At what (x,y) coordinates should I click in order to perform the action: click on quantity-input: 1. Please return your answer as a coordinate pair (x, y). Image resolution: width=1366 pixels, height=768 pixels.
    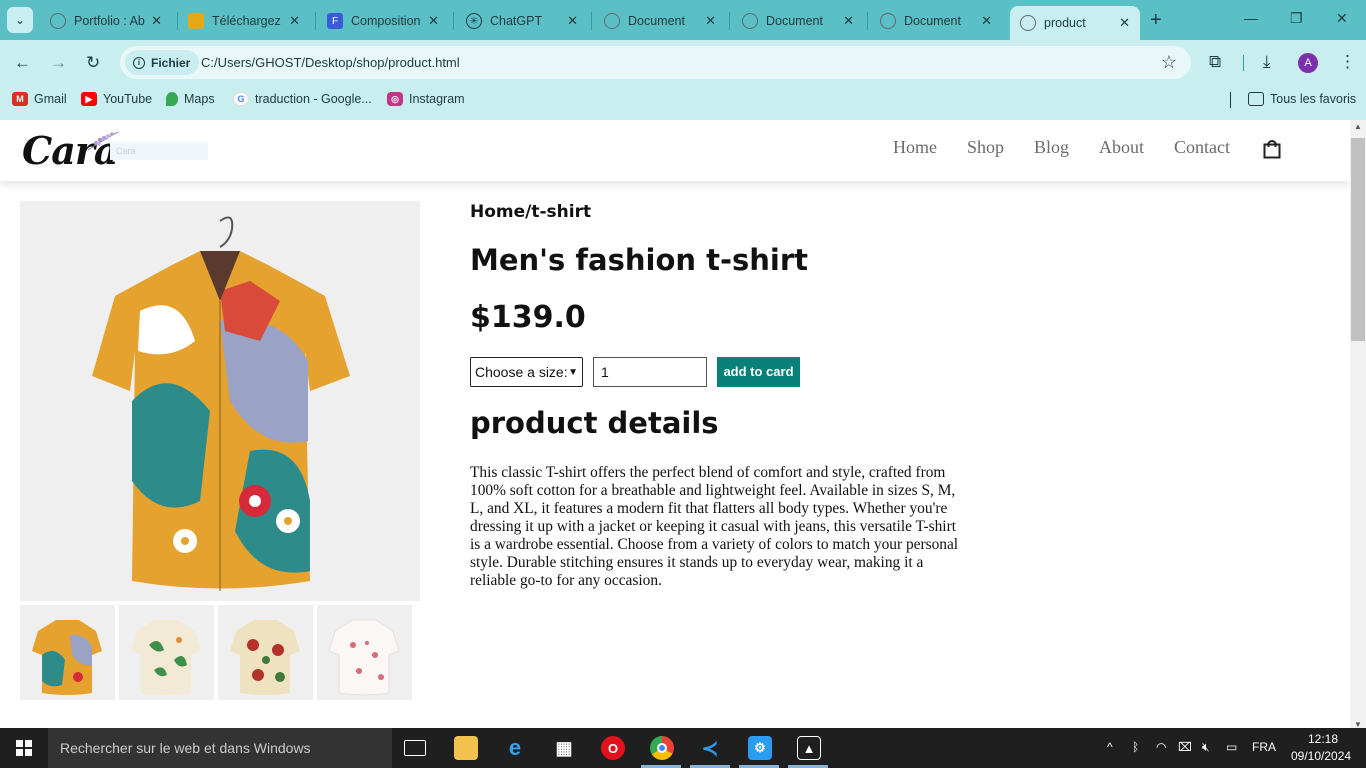
    Looking at the image, I should click on (650, 372).